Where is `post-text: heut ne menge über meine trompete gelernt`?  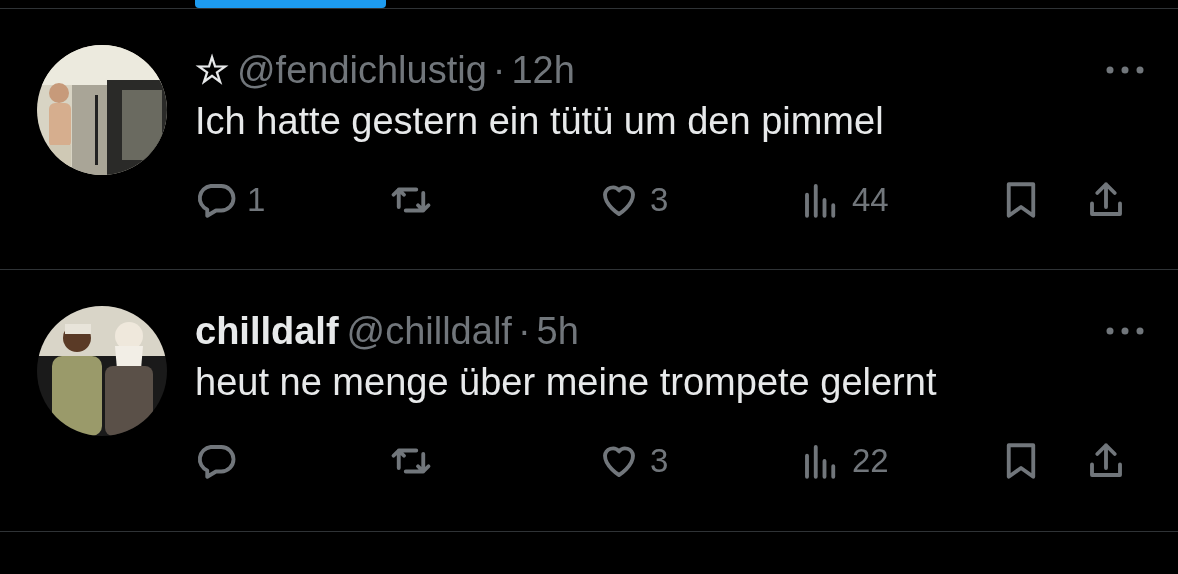
post-text: heut ne menge über meine trompete gelernt is located at coordinates (566, 382).